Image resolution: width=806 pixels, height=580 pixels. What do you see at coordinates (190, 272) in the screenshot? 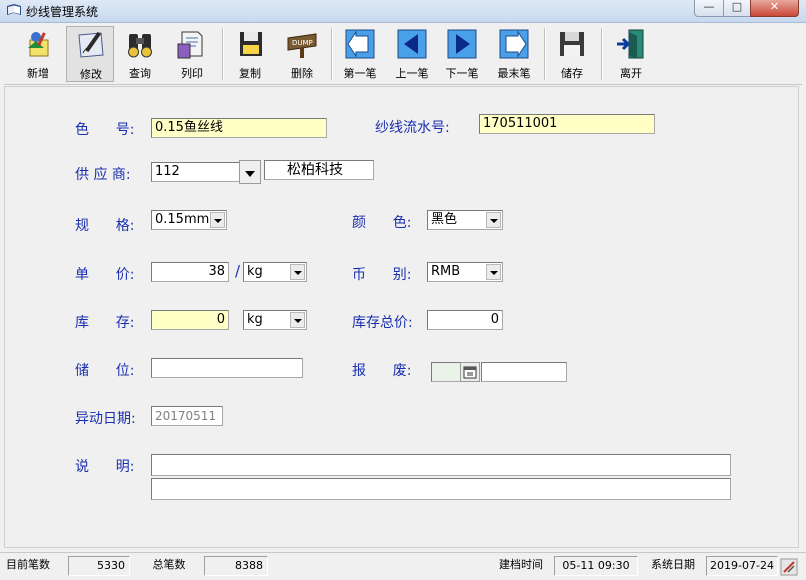
I see `price-field: 38` at bounding box center [190, 272].